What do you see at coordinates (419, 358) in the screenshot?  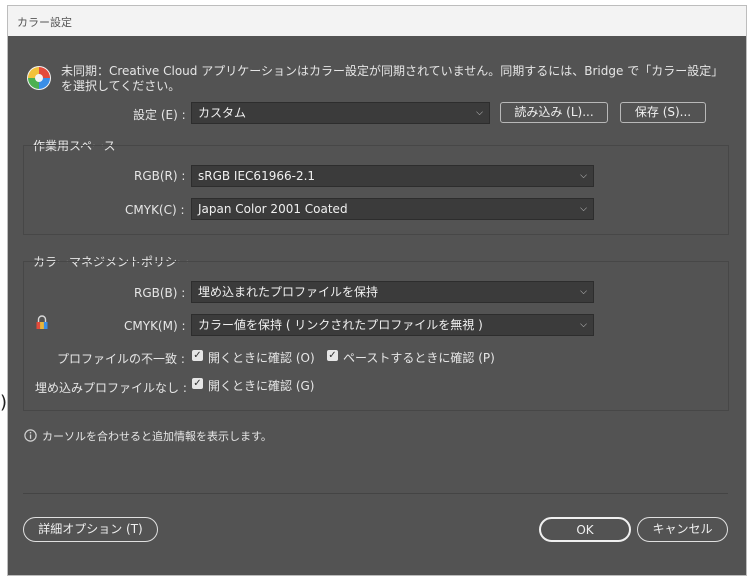 I see `ask-when-pasting-label: ペーストするときに確認 (P)` at bounding box center [419, 358].